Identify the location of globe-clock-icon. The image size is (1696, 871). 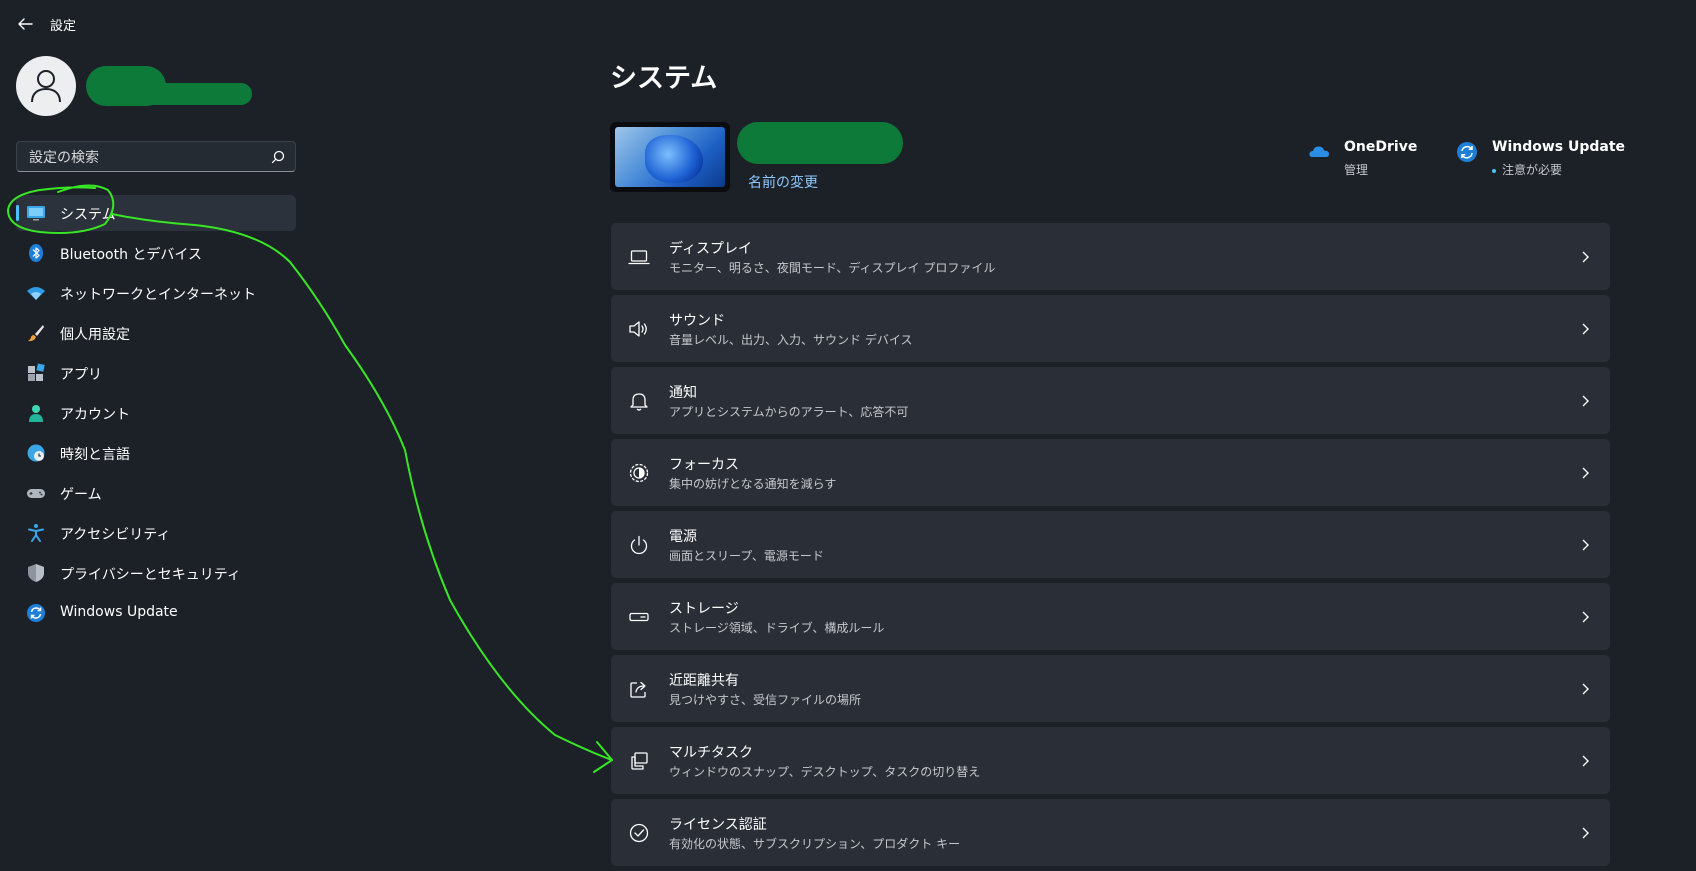
(36, 453).